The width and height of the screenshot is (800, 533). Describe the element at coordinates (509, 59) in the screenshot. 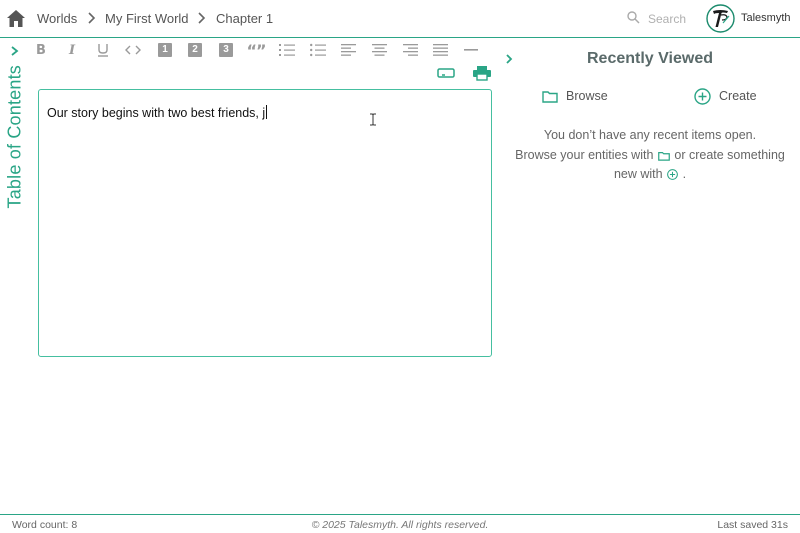

I see `recent-panel-chevron-icon` at that location.